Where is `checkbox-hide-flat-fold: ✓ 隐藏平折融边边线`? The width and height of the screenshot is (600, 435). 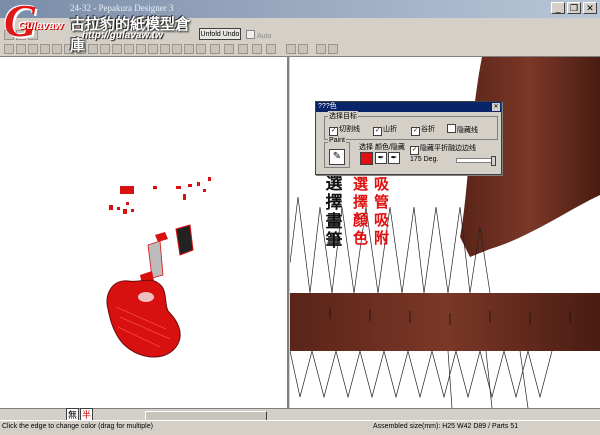 checkbox-hide-flat-fold: ✓ 隐藏平折融边边线 is located at coordinates (443, 149).